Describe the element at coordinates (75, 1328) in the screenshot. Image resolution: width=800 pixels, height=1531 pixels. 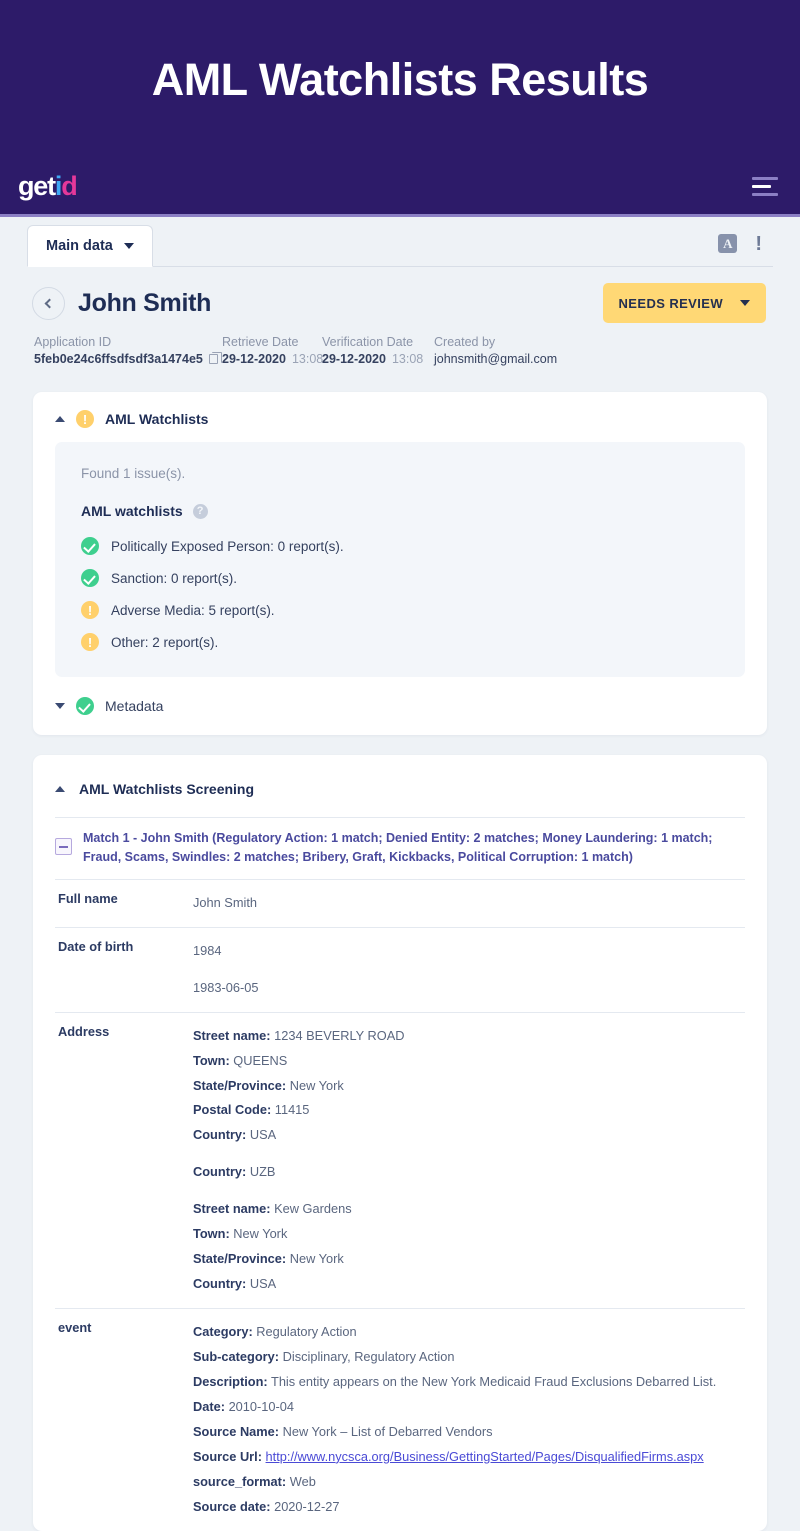
I see `table-row-key: event` at that location.